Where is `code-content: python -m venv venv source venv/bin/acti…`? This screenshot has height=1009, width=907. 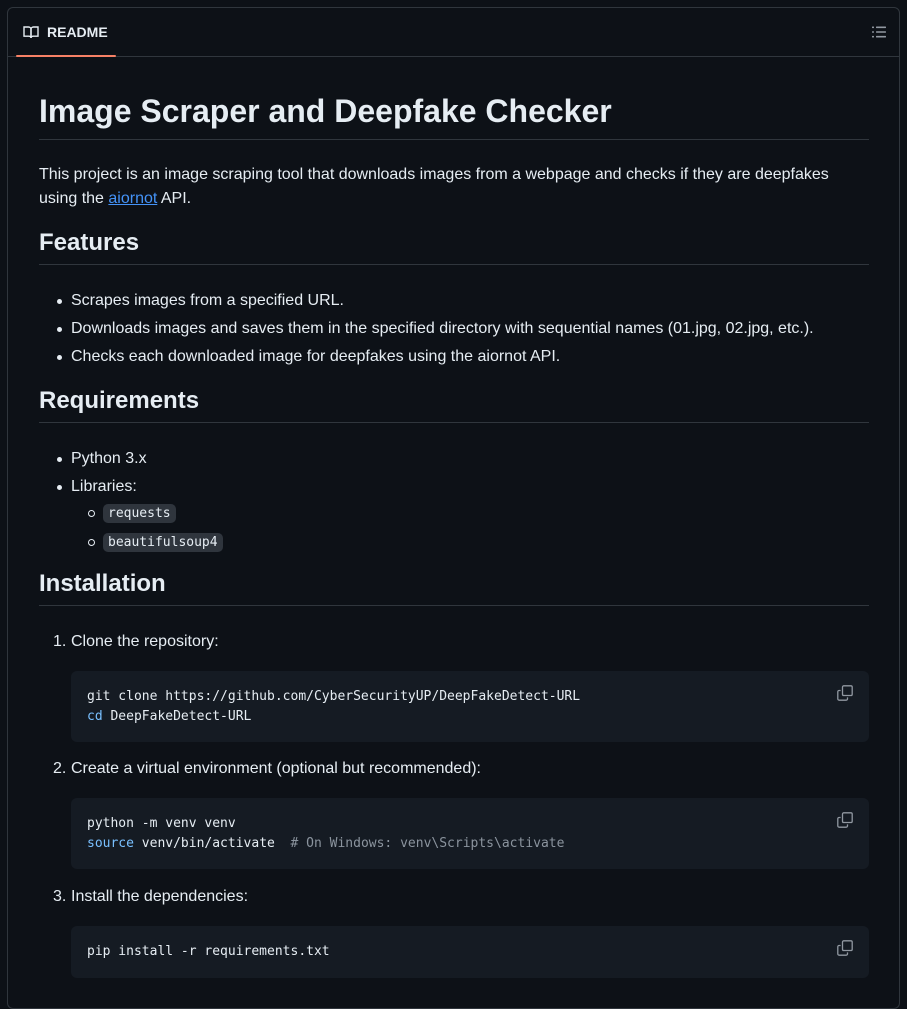 code-content: python -m venv venv source venv/bin/acti… is located at coordinates (470, 834).